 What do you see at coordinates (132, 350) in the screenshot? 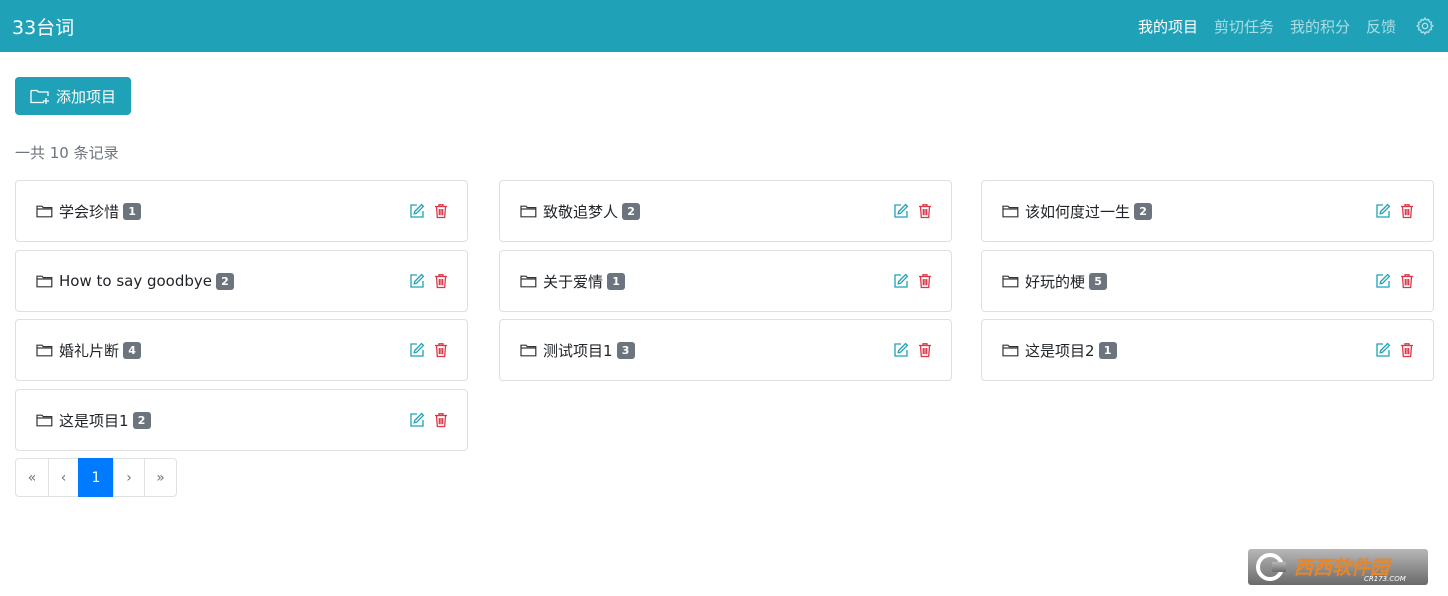
I see `project-count-badge: 4` at bounding box center [132, 350].